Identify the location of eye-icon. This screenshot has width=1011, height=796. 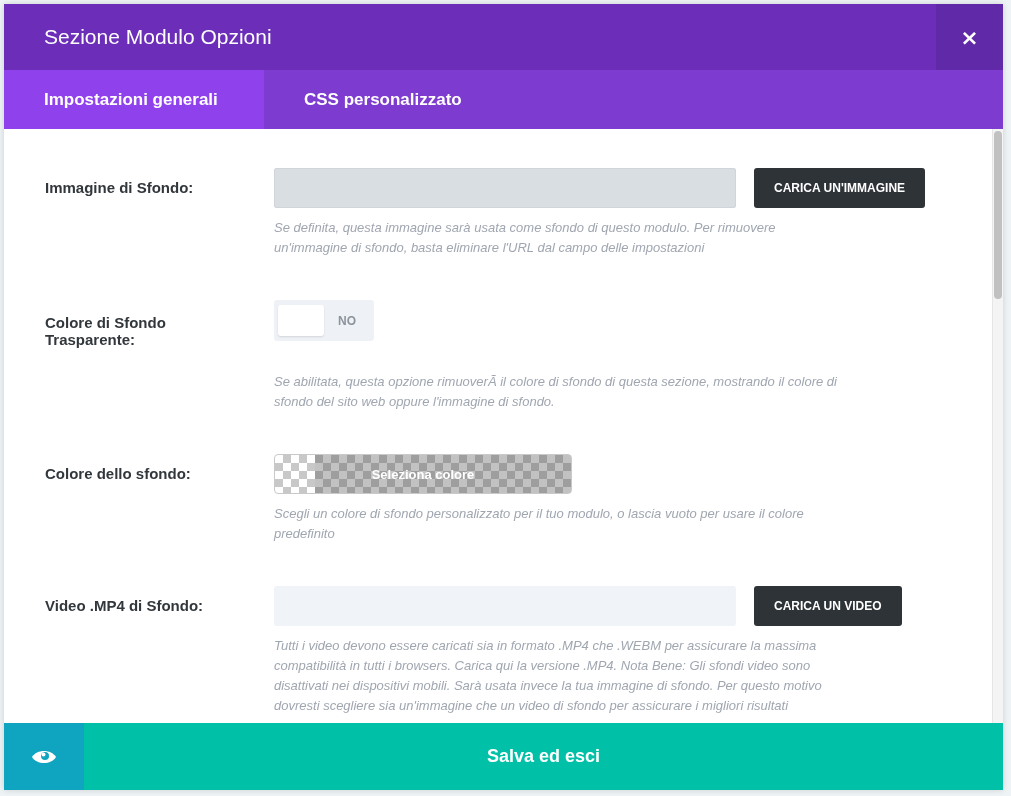
(44, 756).